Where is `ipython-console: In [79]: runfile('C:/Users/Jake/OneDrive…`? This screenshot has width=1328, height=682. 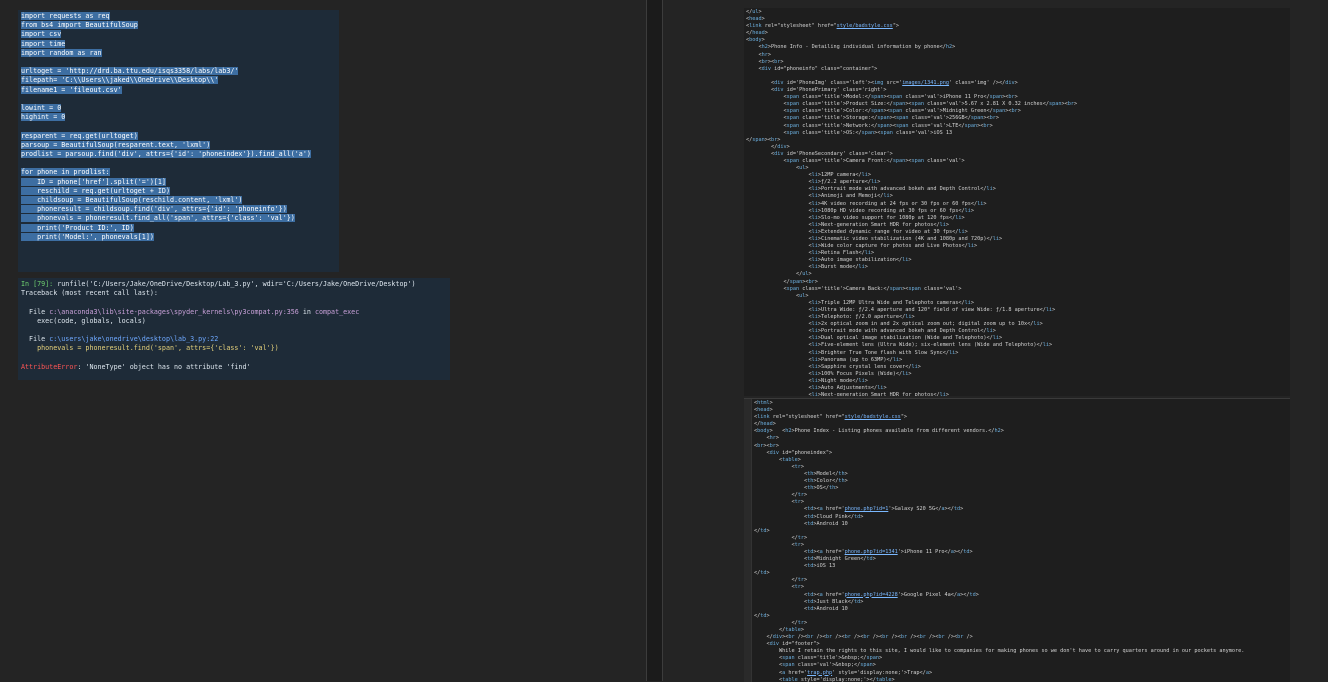
ipython-console: In [79]: runfile('C:/Users/Jake/OneDrive… is located at coordinates (234, 329).